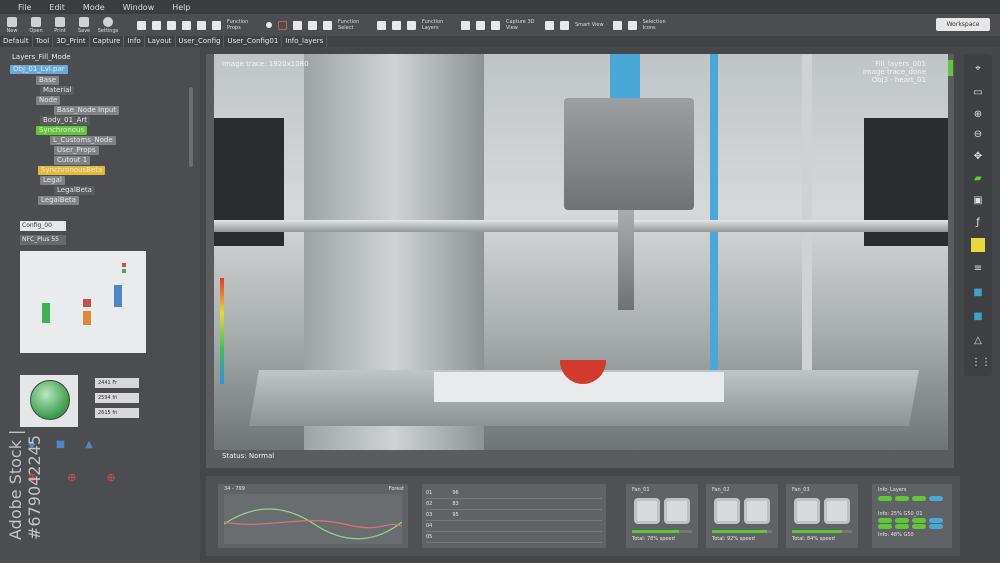 This screenshot has width=1000, height=563. I want to click on tree-item: Body_01_Art, so click(65, 120).